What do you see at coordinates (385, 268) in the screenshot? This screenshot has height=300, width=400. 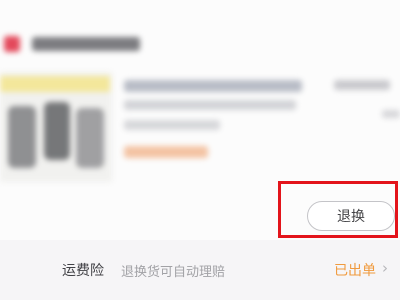 I see `chevron-right-icon: ›` at bounding box center [385, 268].